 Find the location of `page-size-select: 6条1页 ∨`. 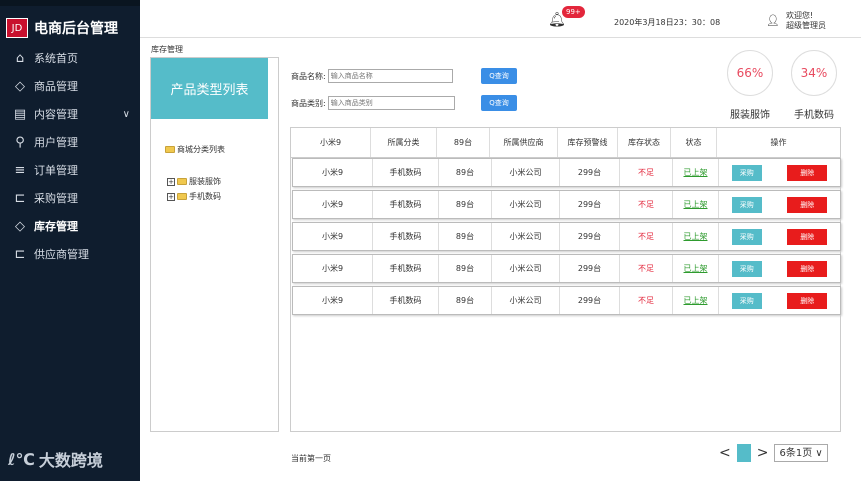

page-size-select: 6条1页 ∨ is located at coordinates (801, 453).